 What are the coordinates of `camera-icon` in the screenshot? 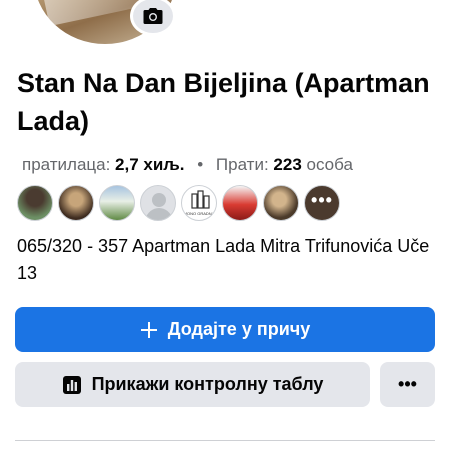 It's located at (153, 16).